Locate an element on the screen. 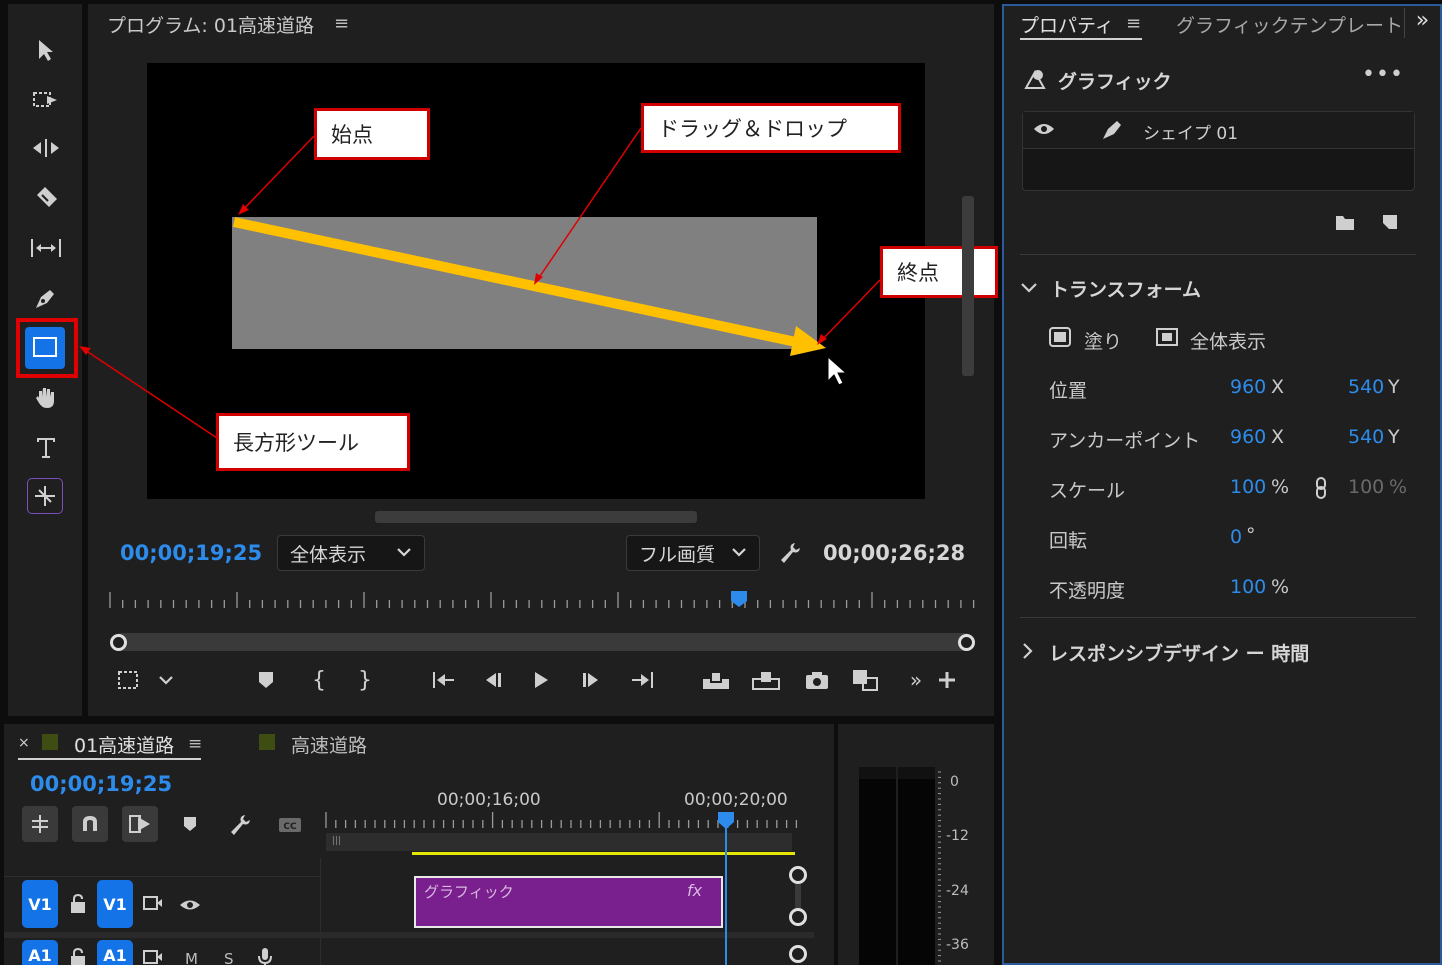 The image size is (1442, 965). fit-icon is located at coordinates (1167, 339).